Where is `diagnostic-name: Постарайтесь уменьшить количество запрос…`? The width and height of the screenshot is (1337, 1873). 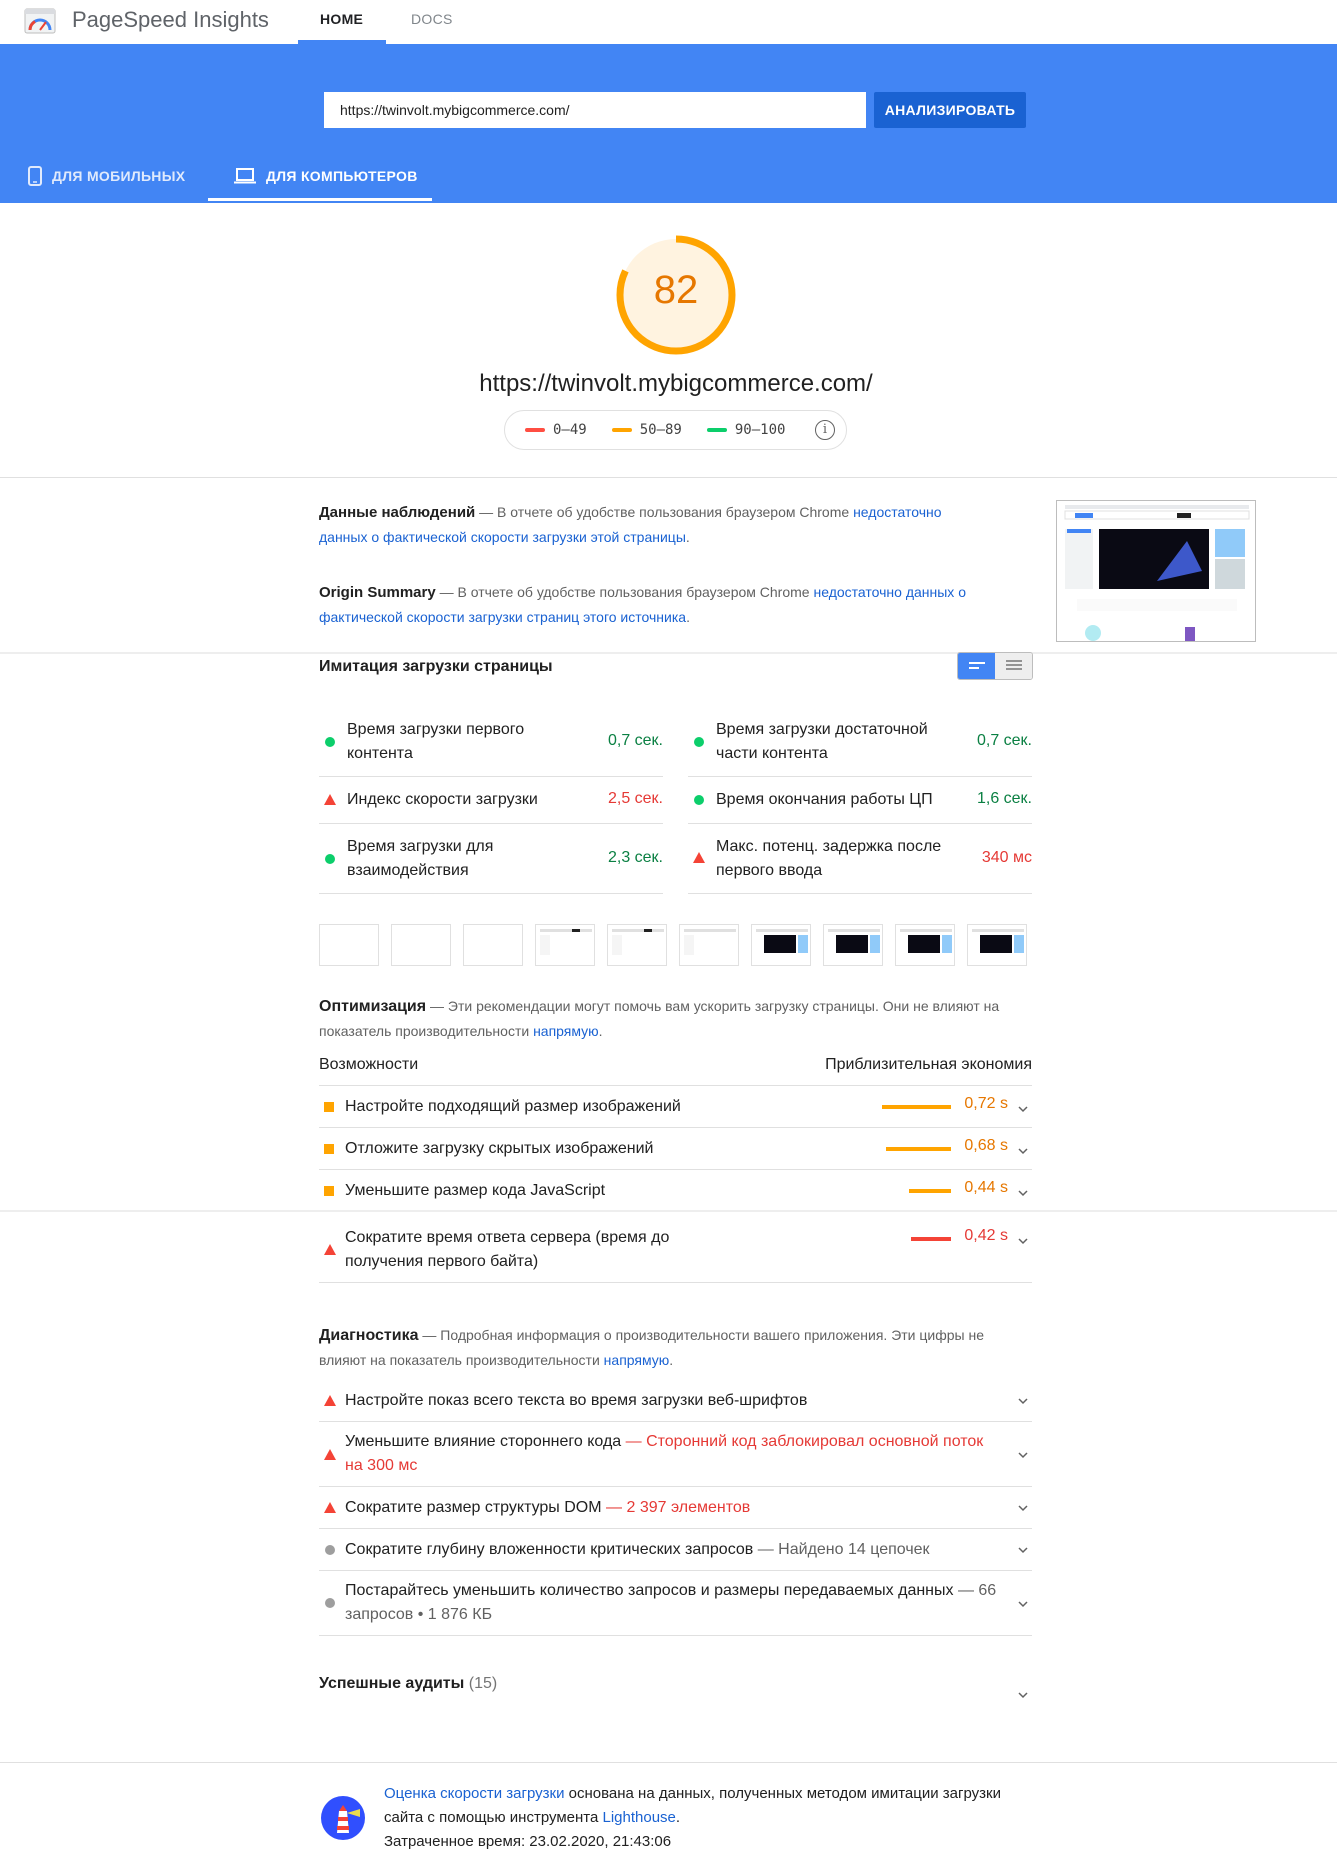
diagnostic-name: Постарайтесь уменьшить количество запрос… is located at coordinates (675, 1603).